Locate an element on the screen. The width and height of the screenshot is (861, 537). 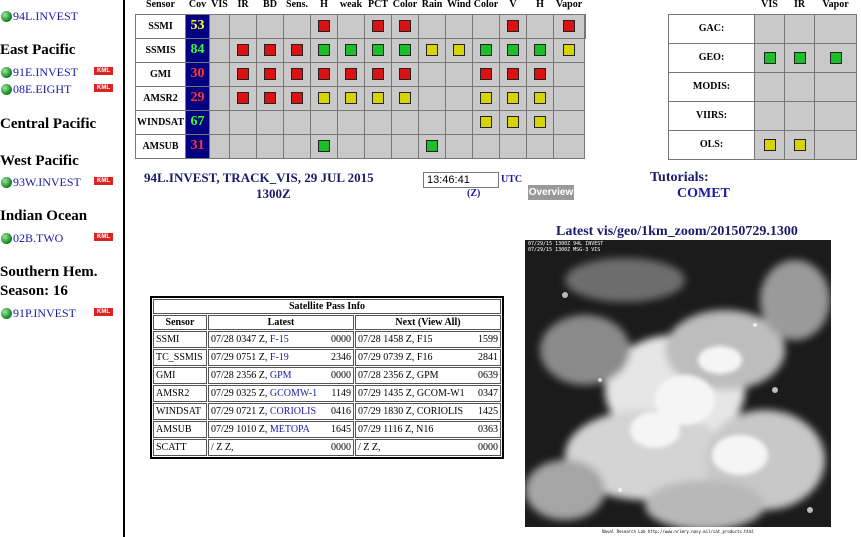
sensor-name: SSMI is located at coordinates (160, 26).